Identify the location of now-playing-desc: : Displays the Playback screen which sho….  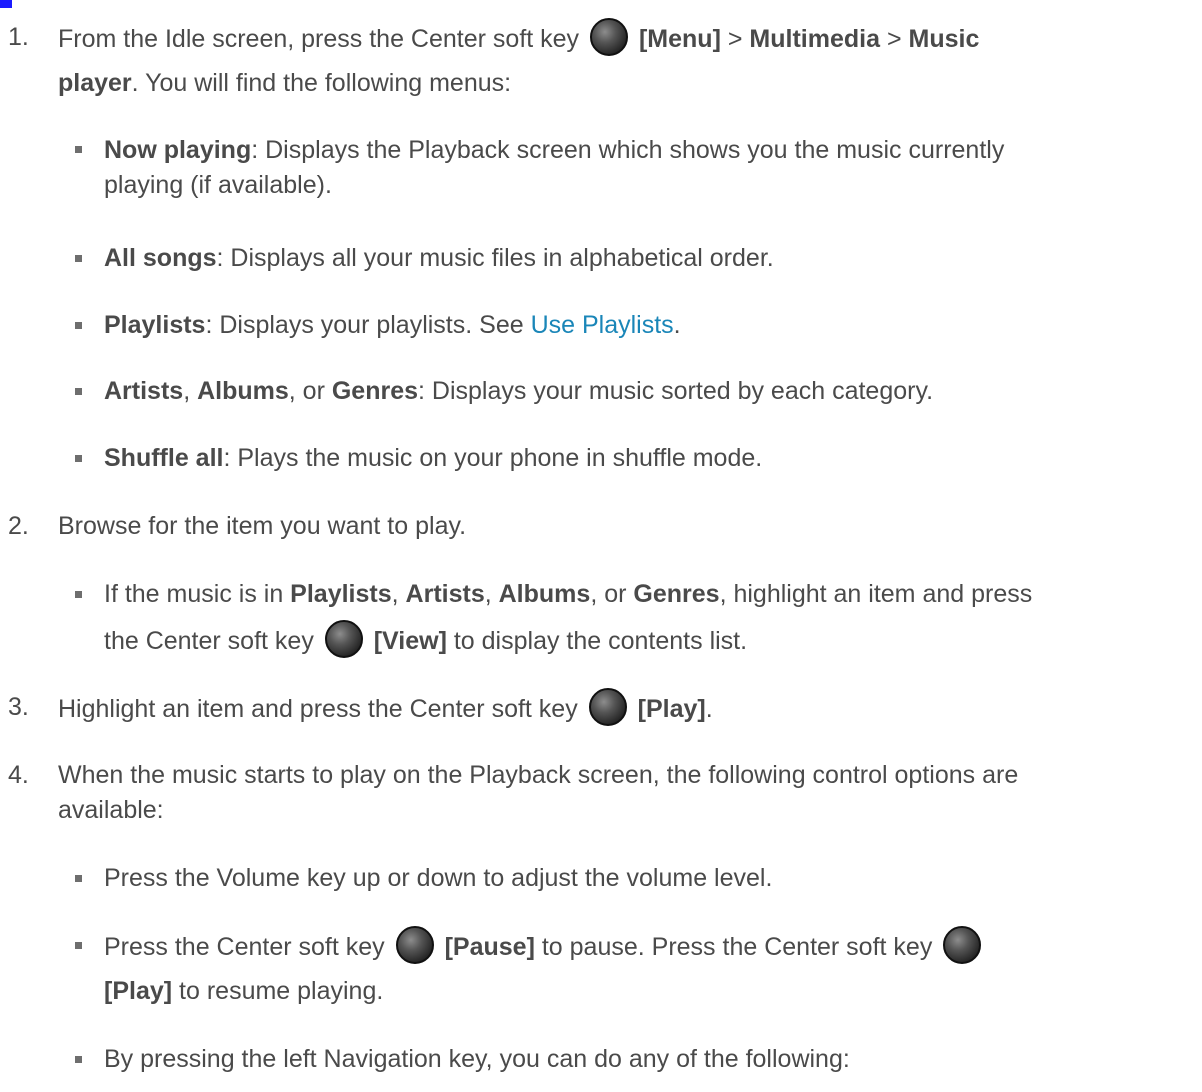
(628, 150).